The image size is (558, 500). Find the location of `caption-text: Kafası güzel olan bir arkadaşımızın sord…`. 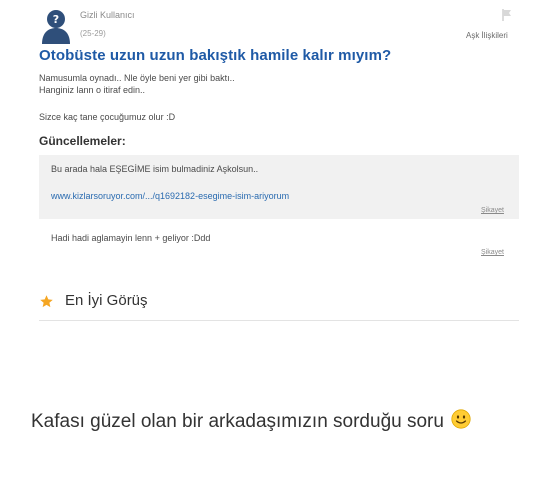

caption-text: Kafası güzel olan bir arkadaşımızın sord… is located at coordinates (237, 421).